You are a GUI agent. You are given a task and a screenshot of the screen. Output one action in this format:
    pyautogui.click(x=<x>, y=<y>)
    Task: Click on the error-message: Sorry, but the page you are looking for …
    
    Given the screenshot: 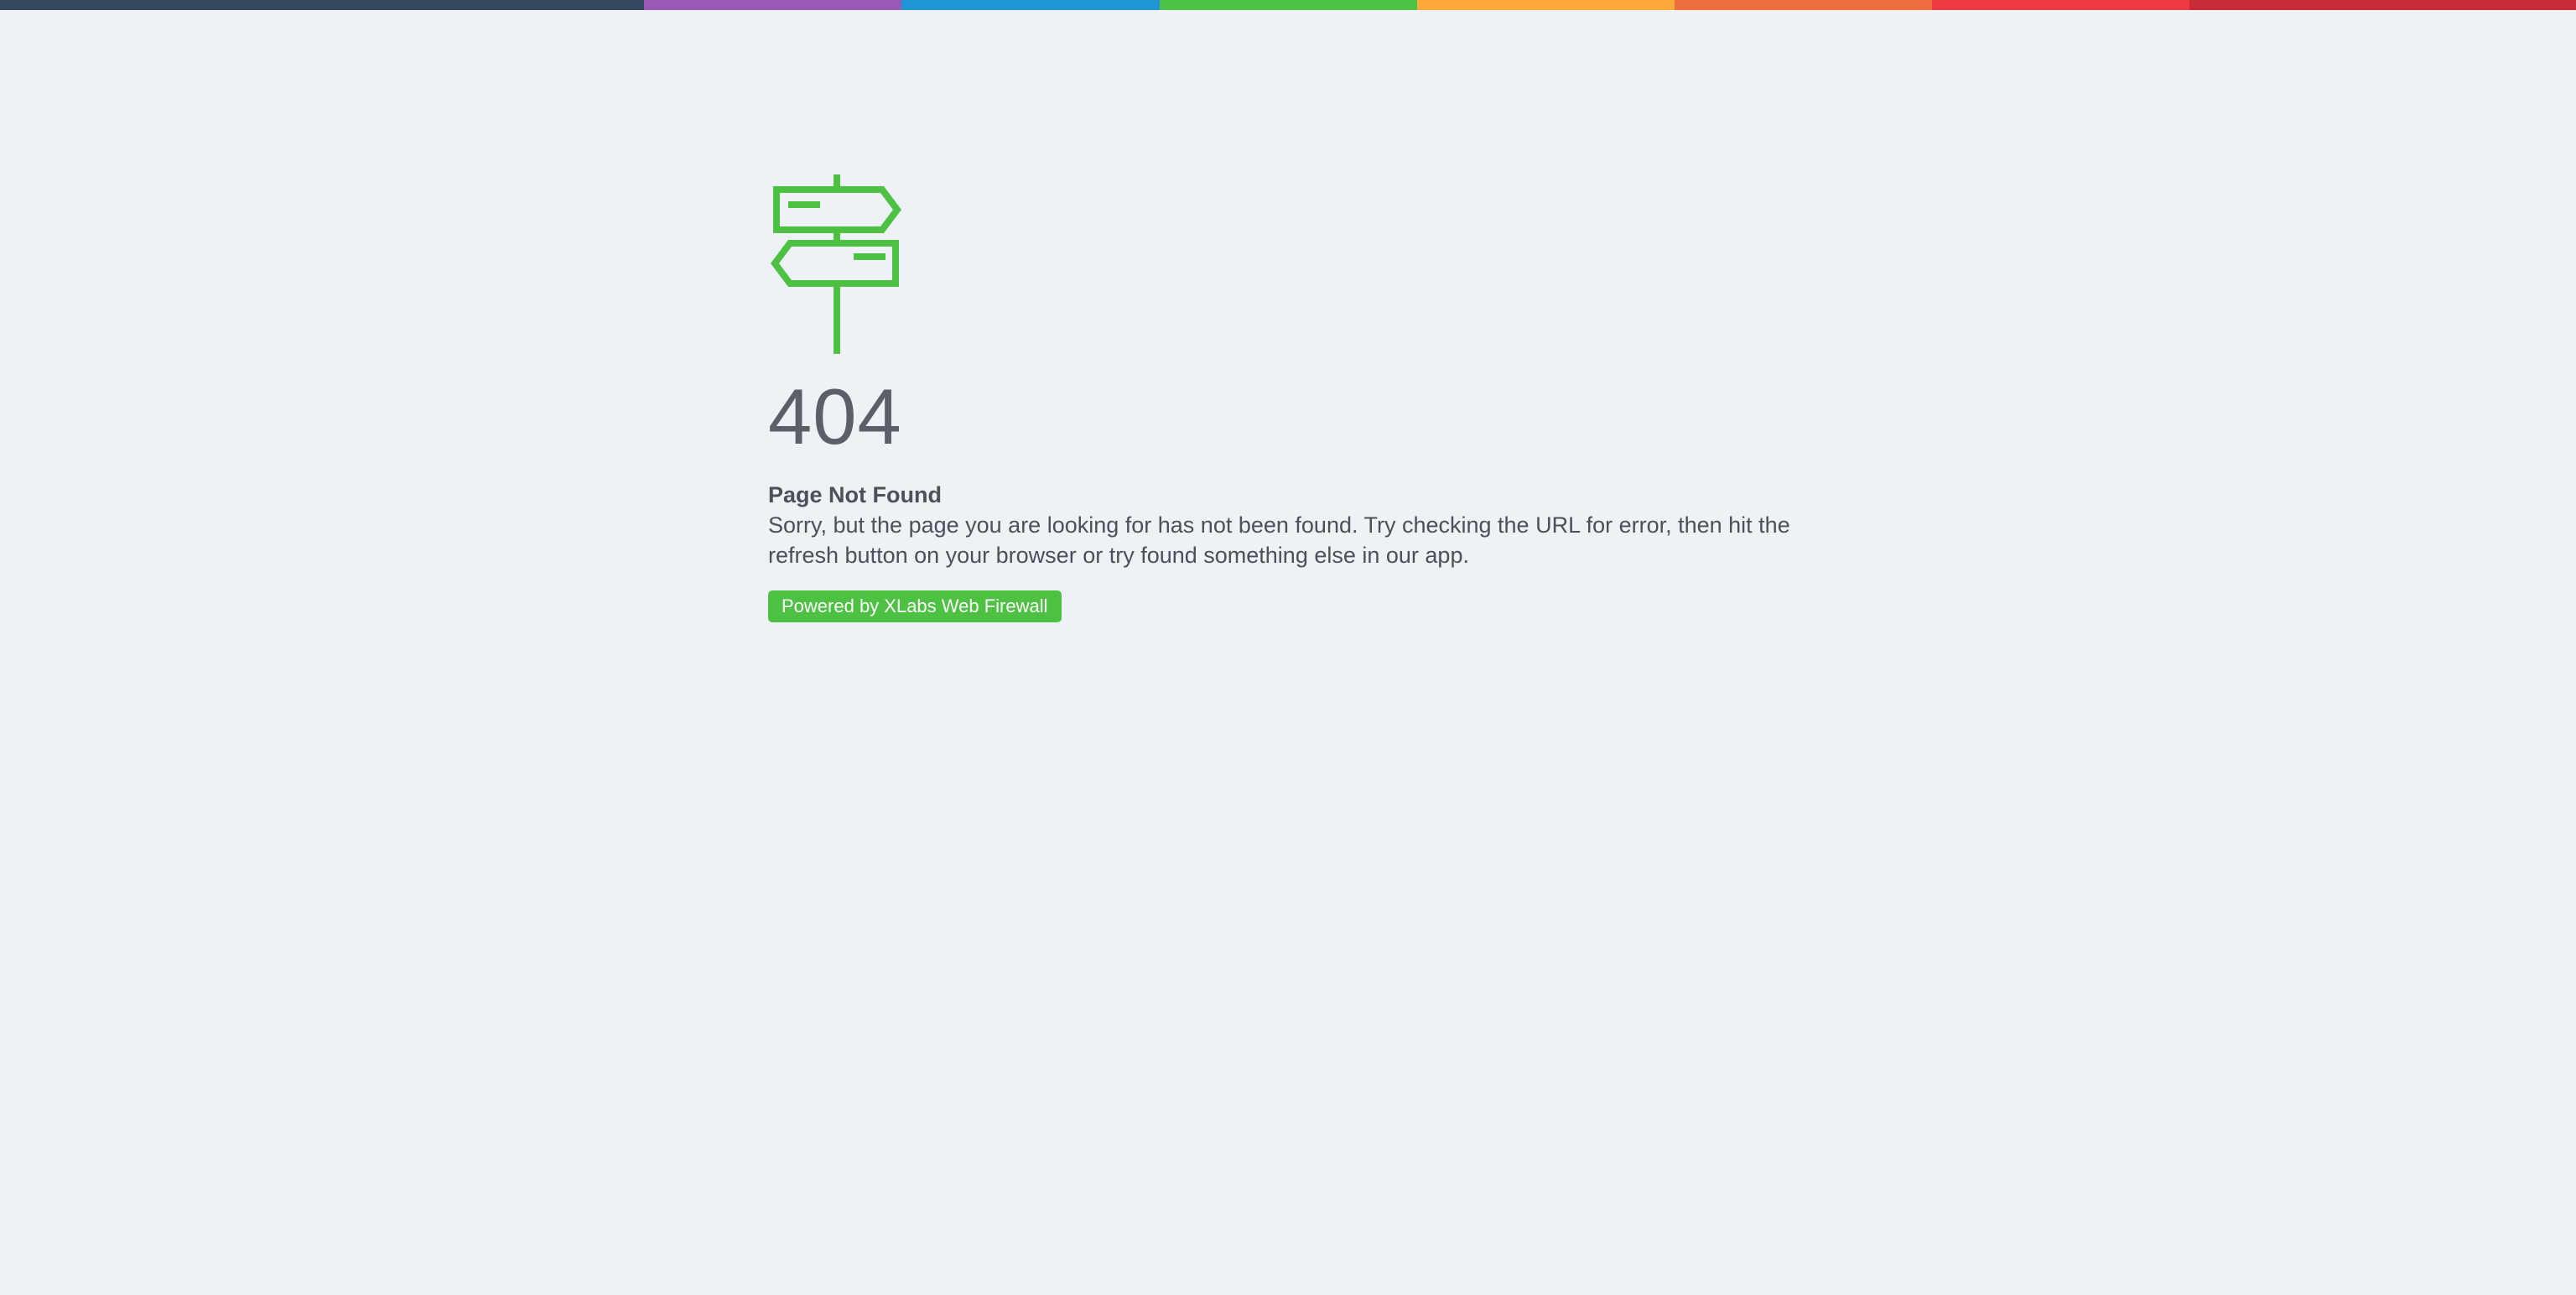 What is the action you would take?
    pyautogui.click(x=1279, y=540)
    